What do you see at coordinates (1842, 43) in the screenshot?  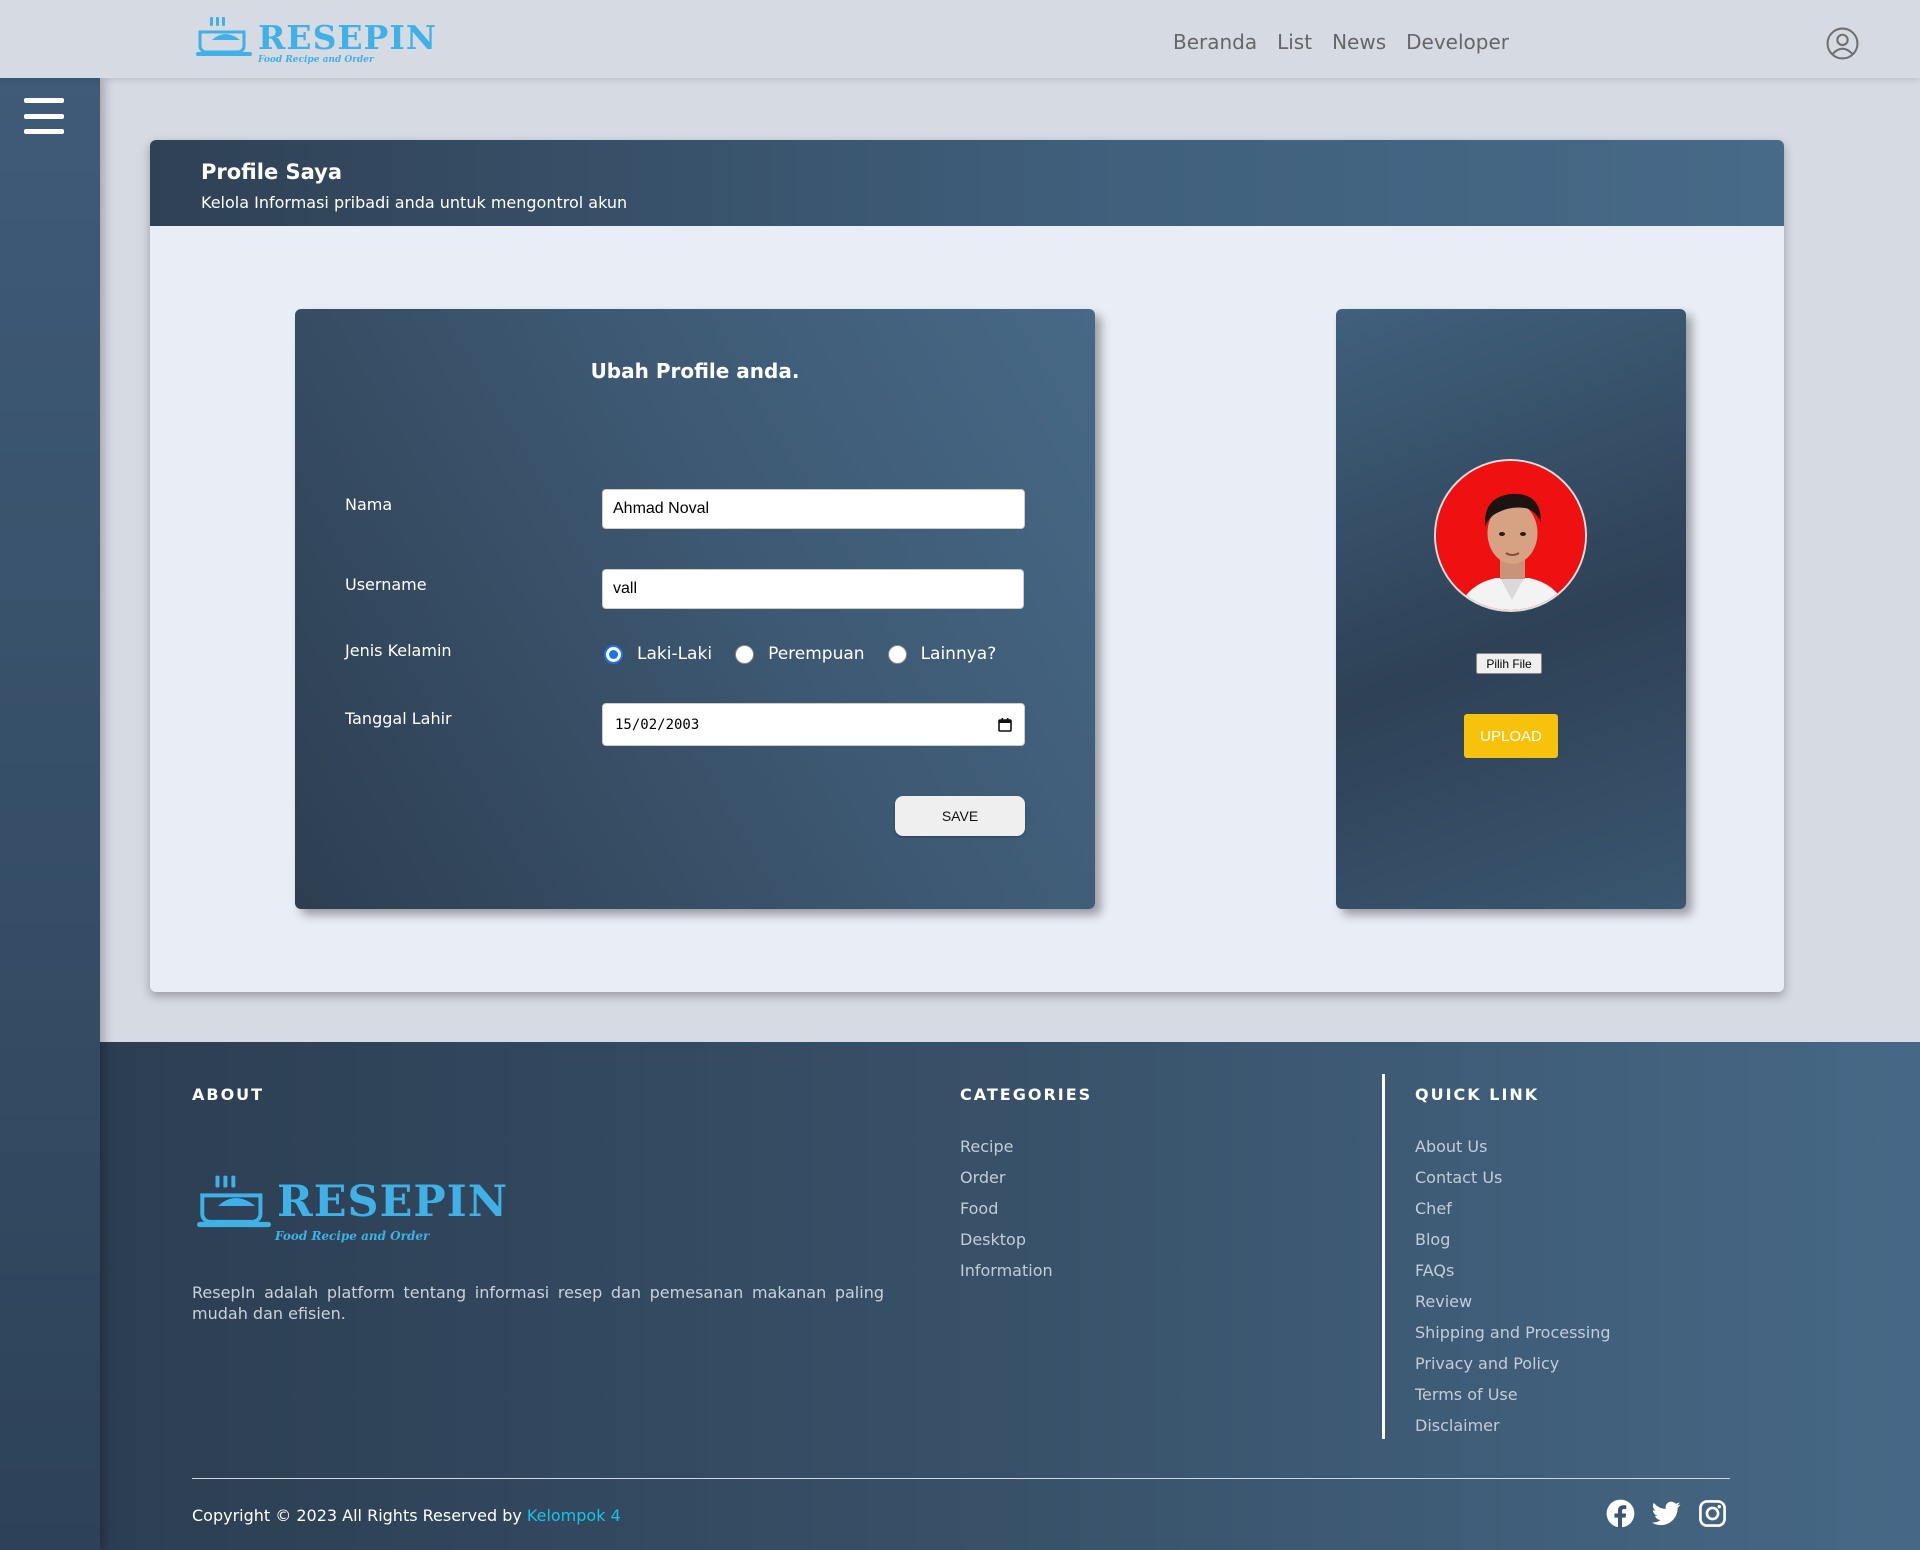 I see `user-account-icon` at bounding box center [1842, 43].